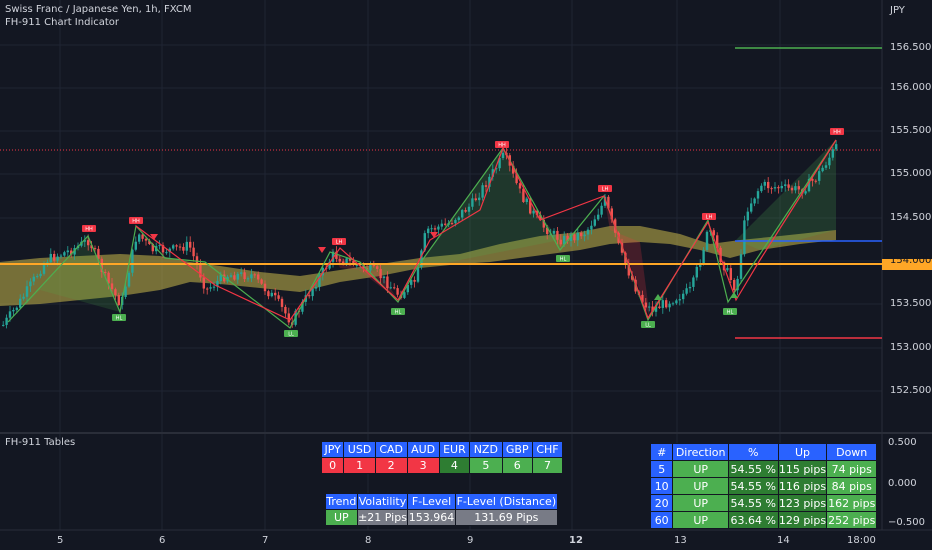  Describe the element at coordinates (136, 222) in the screenshot. I see `marker-hh-2: HH` at that location.